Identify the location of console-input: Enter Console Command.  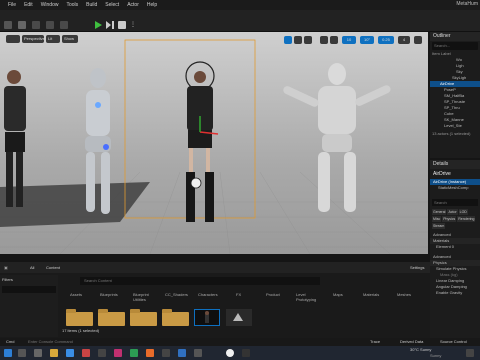
(50, 341).